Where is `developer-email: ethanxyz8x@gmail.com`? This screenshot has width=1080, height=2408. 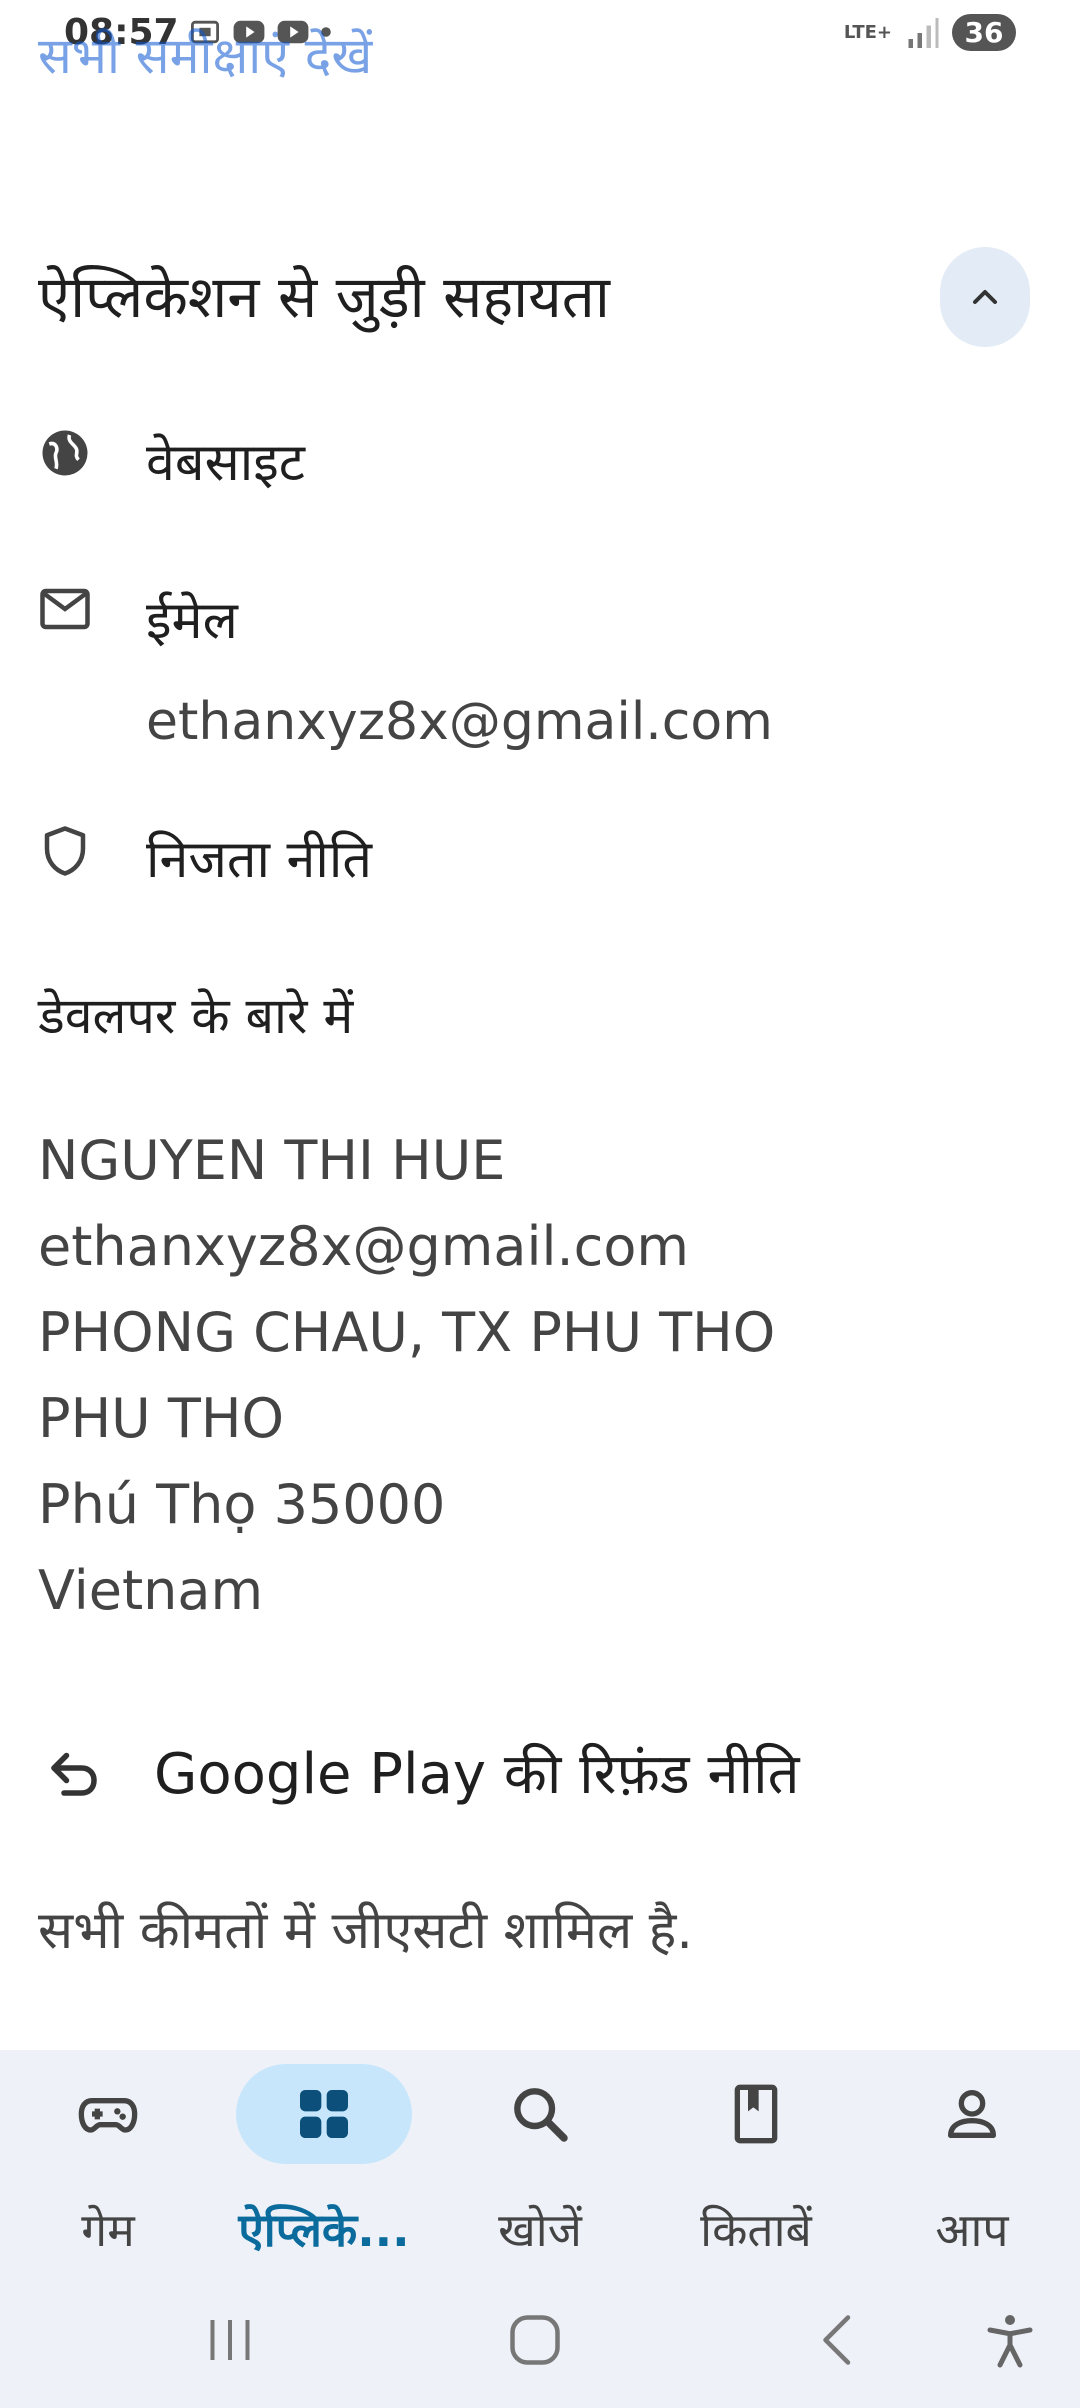 developer-email: ethanxyz8x@gmail.com is located at coordinates (406, 1247).